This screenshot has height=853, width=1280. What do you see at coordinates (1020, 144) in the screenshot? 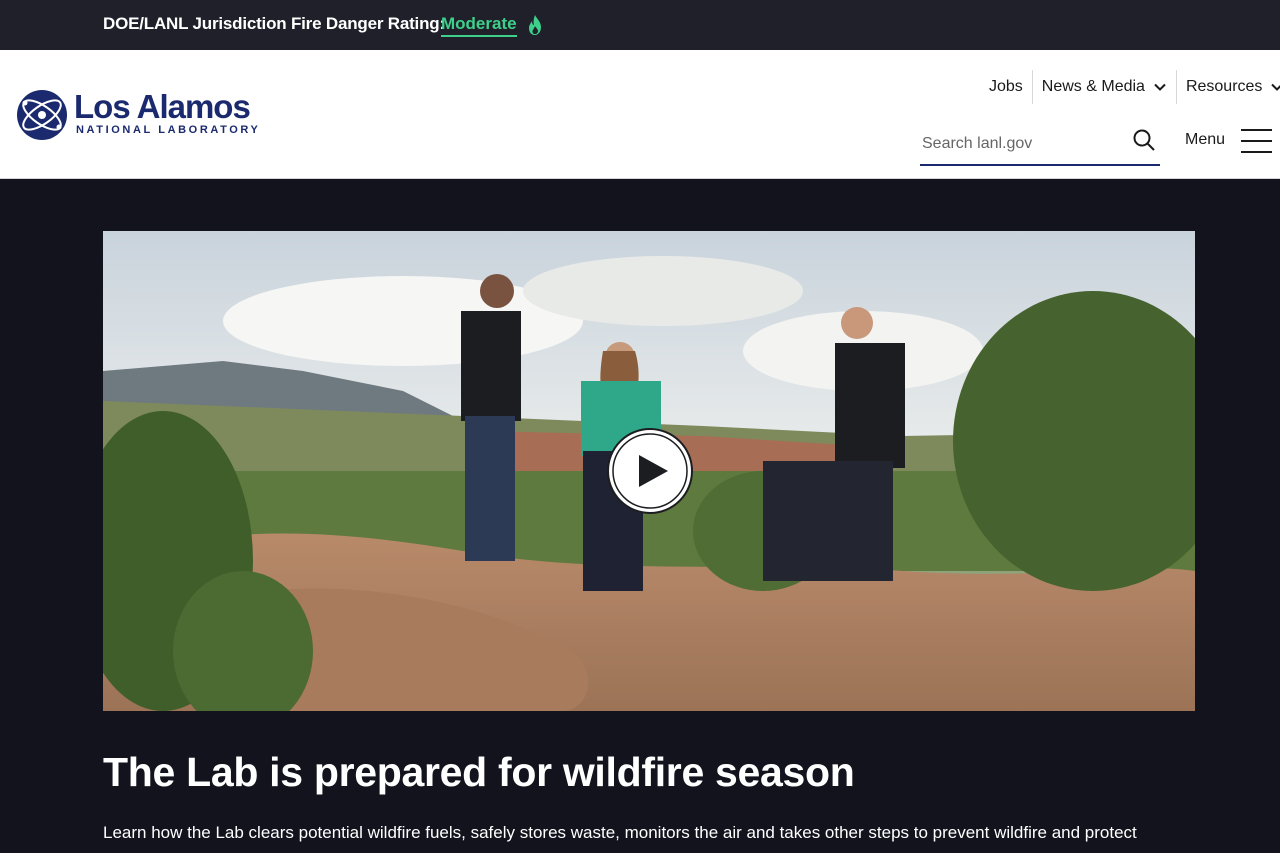
I see `search-input` at bounding box center [1020, 144].